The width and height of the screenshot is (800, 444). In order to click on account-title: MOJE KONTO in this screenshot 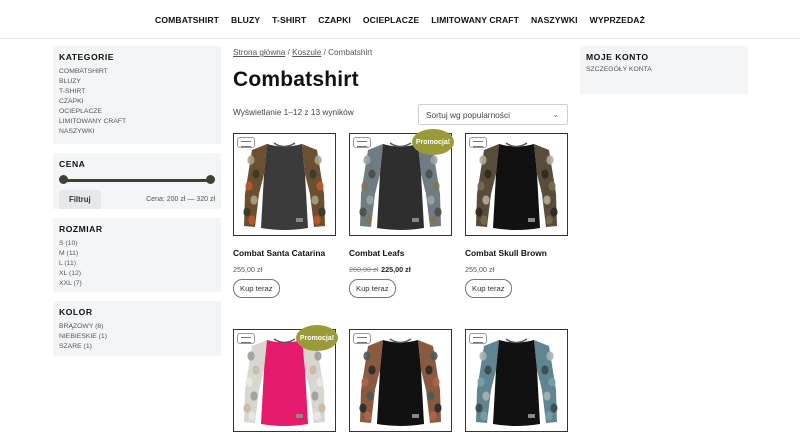, I will do `click(617, 57)`.